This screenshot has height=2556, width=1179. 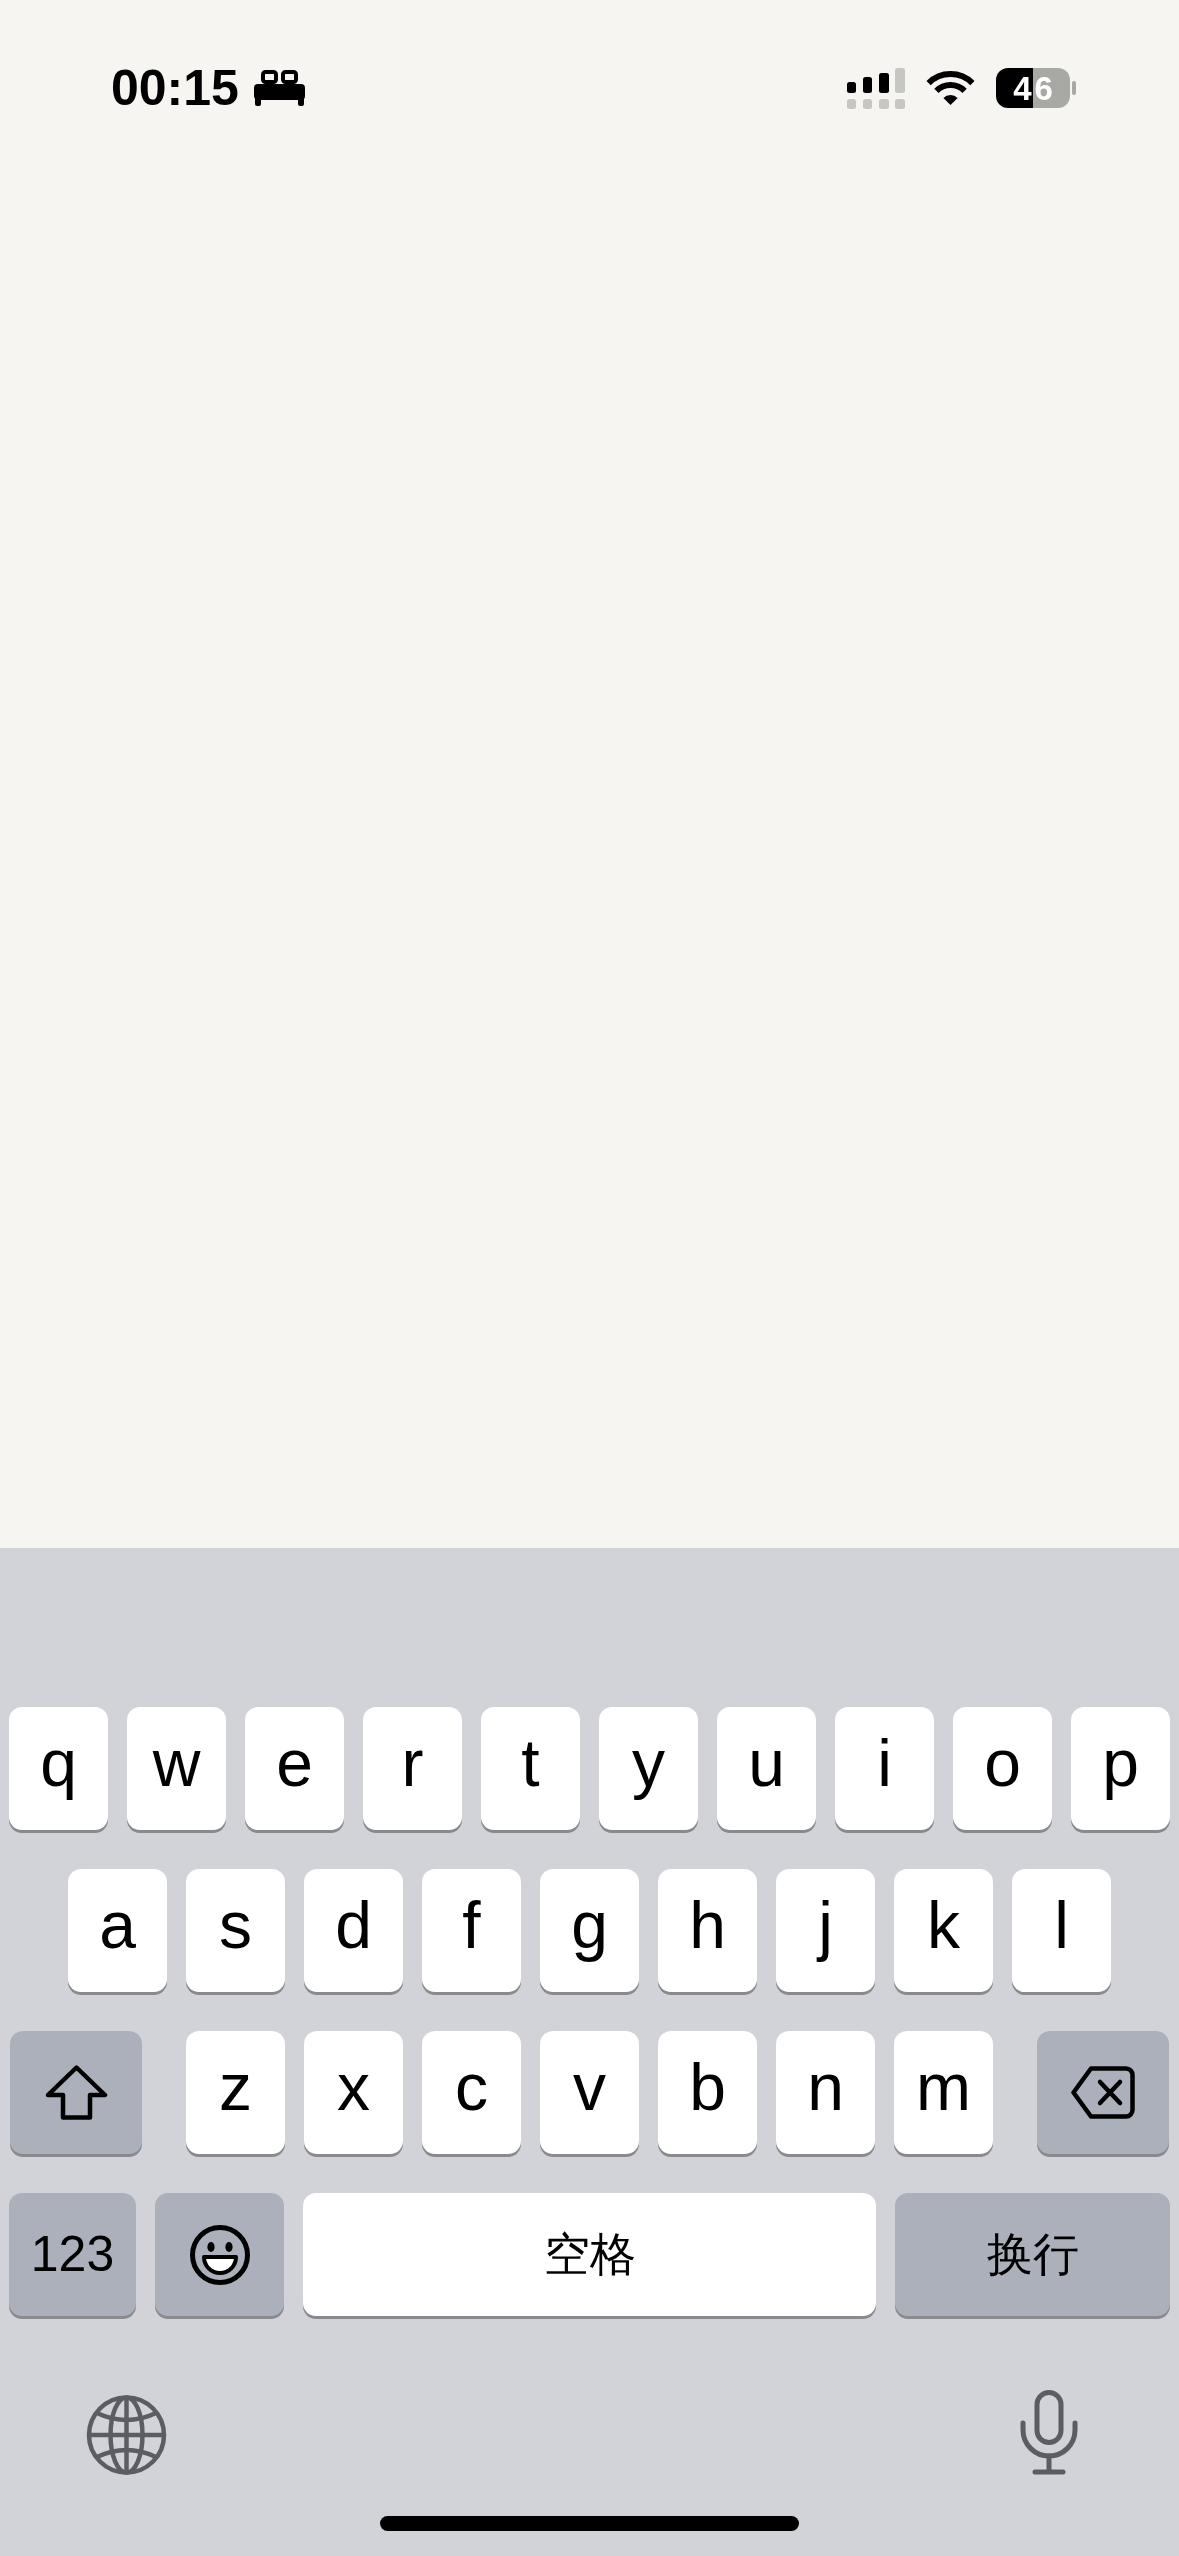 I want to click on globe-icon, so click(x=126, y=2435).